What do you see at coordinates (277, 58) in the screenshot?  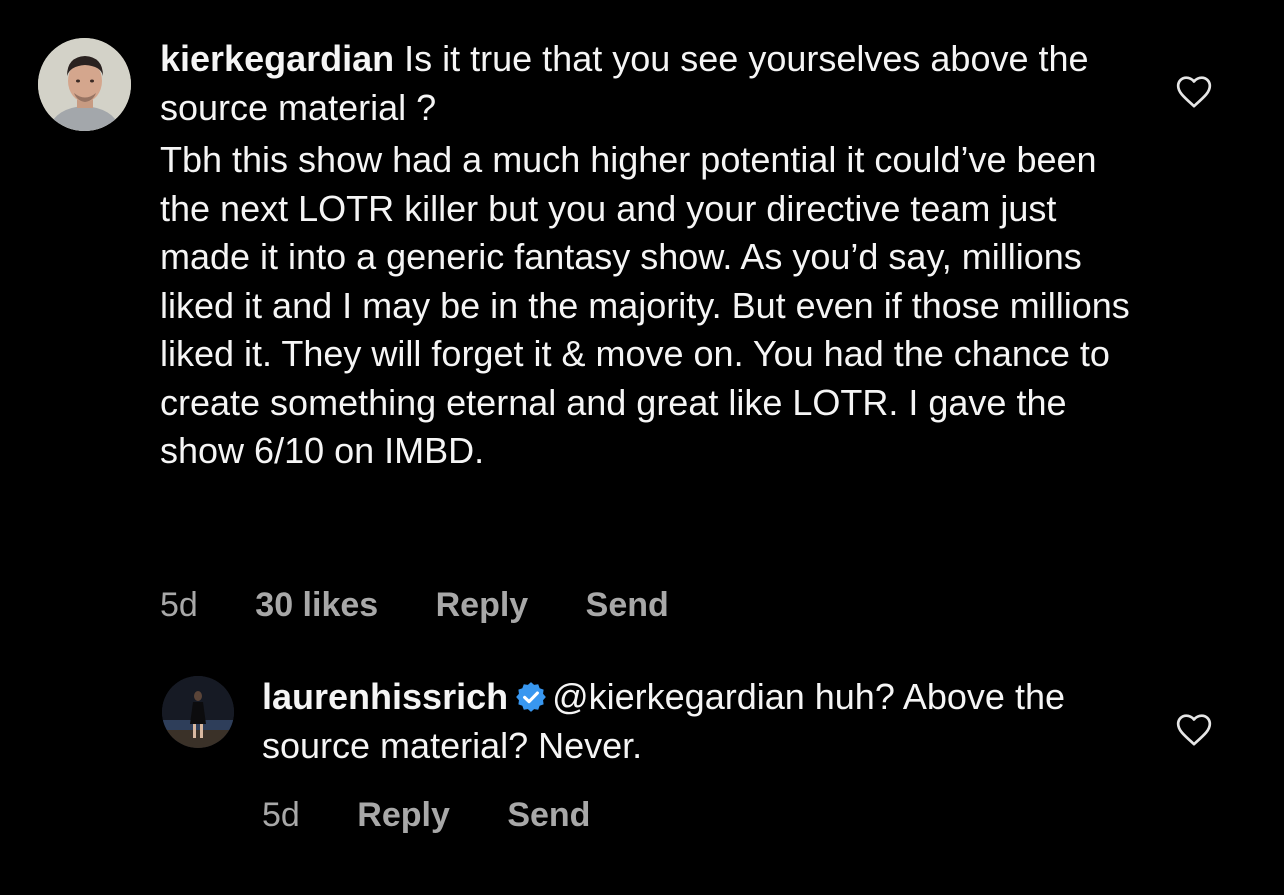 I see `comment-username: kierkegardian` at bounding box center [277, 58].